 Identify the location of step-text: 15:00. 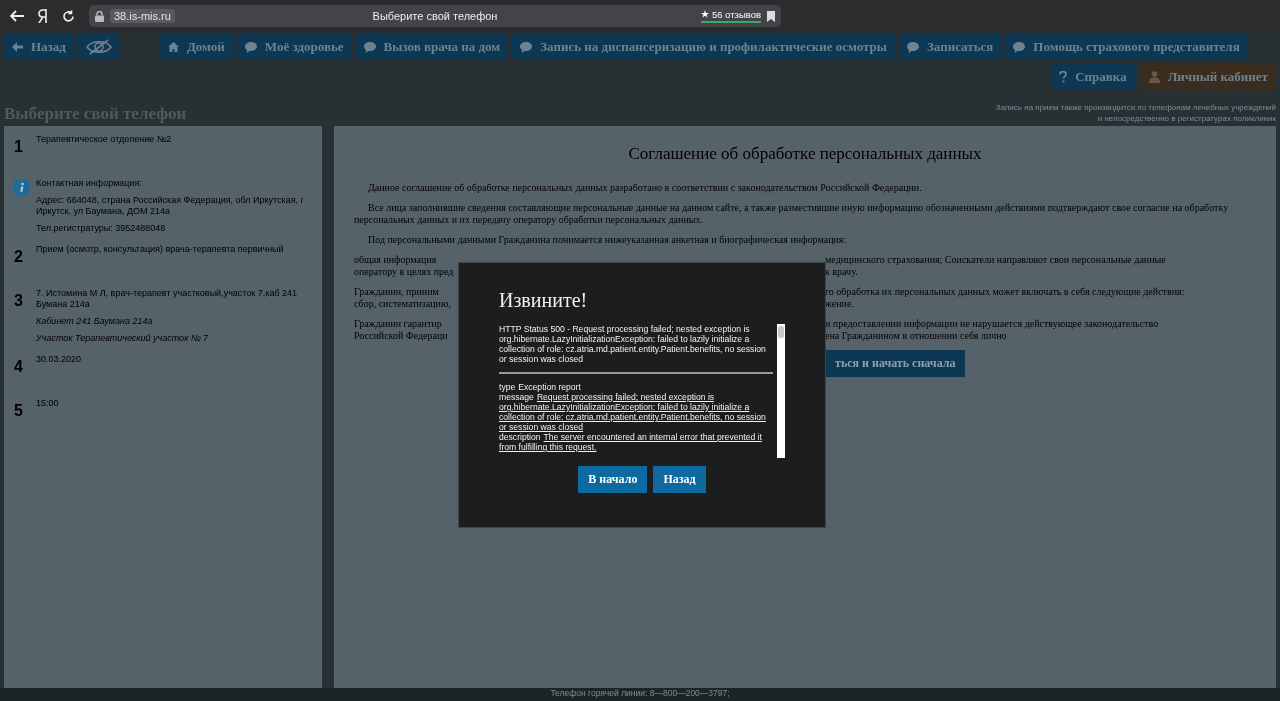
(48, 403).